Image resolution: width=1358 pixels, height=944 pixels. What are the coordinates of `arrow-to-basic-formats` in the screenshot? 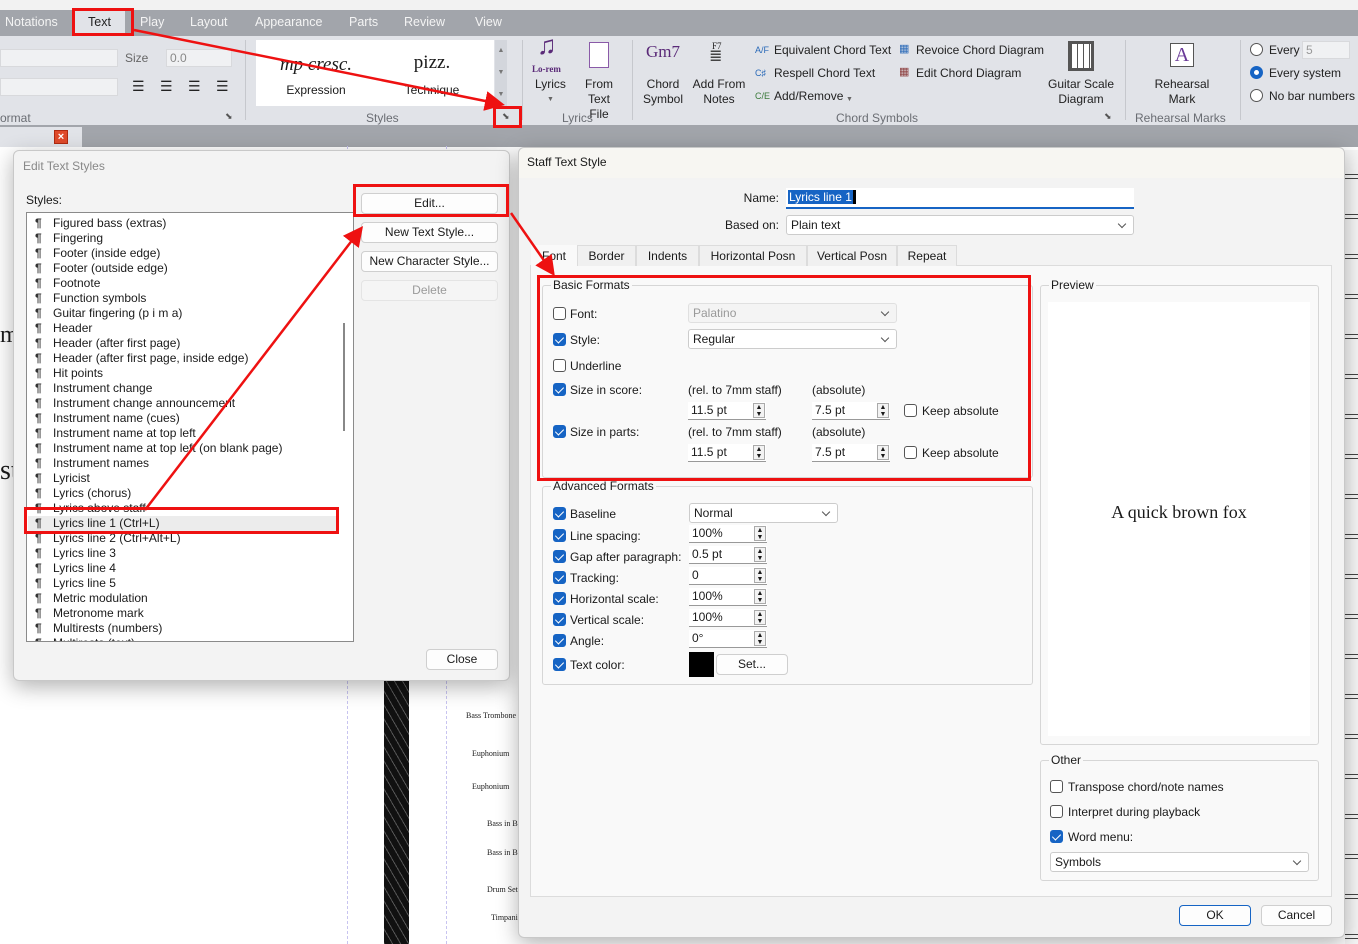 It's located at (532, 244).